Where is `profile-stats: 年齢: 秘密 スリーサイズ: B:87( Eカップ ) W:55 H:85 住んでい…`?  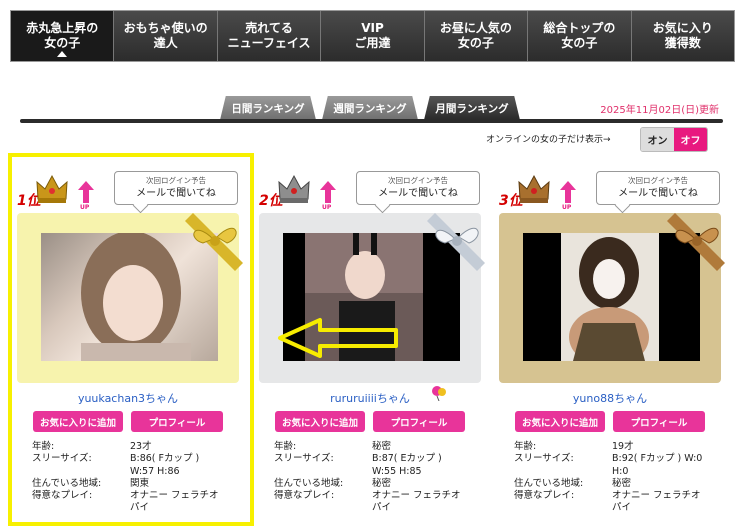 profile-stats: 年齢: 秘密 スリーサイズ: B:87( Eカップ ) W:55 H:85 住んでい… is located at coordinates (373, 478).